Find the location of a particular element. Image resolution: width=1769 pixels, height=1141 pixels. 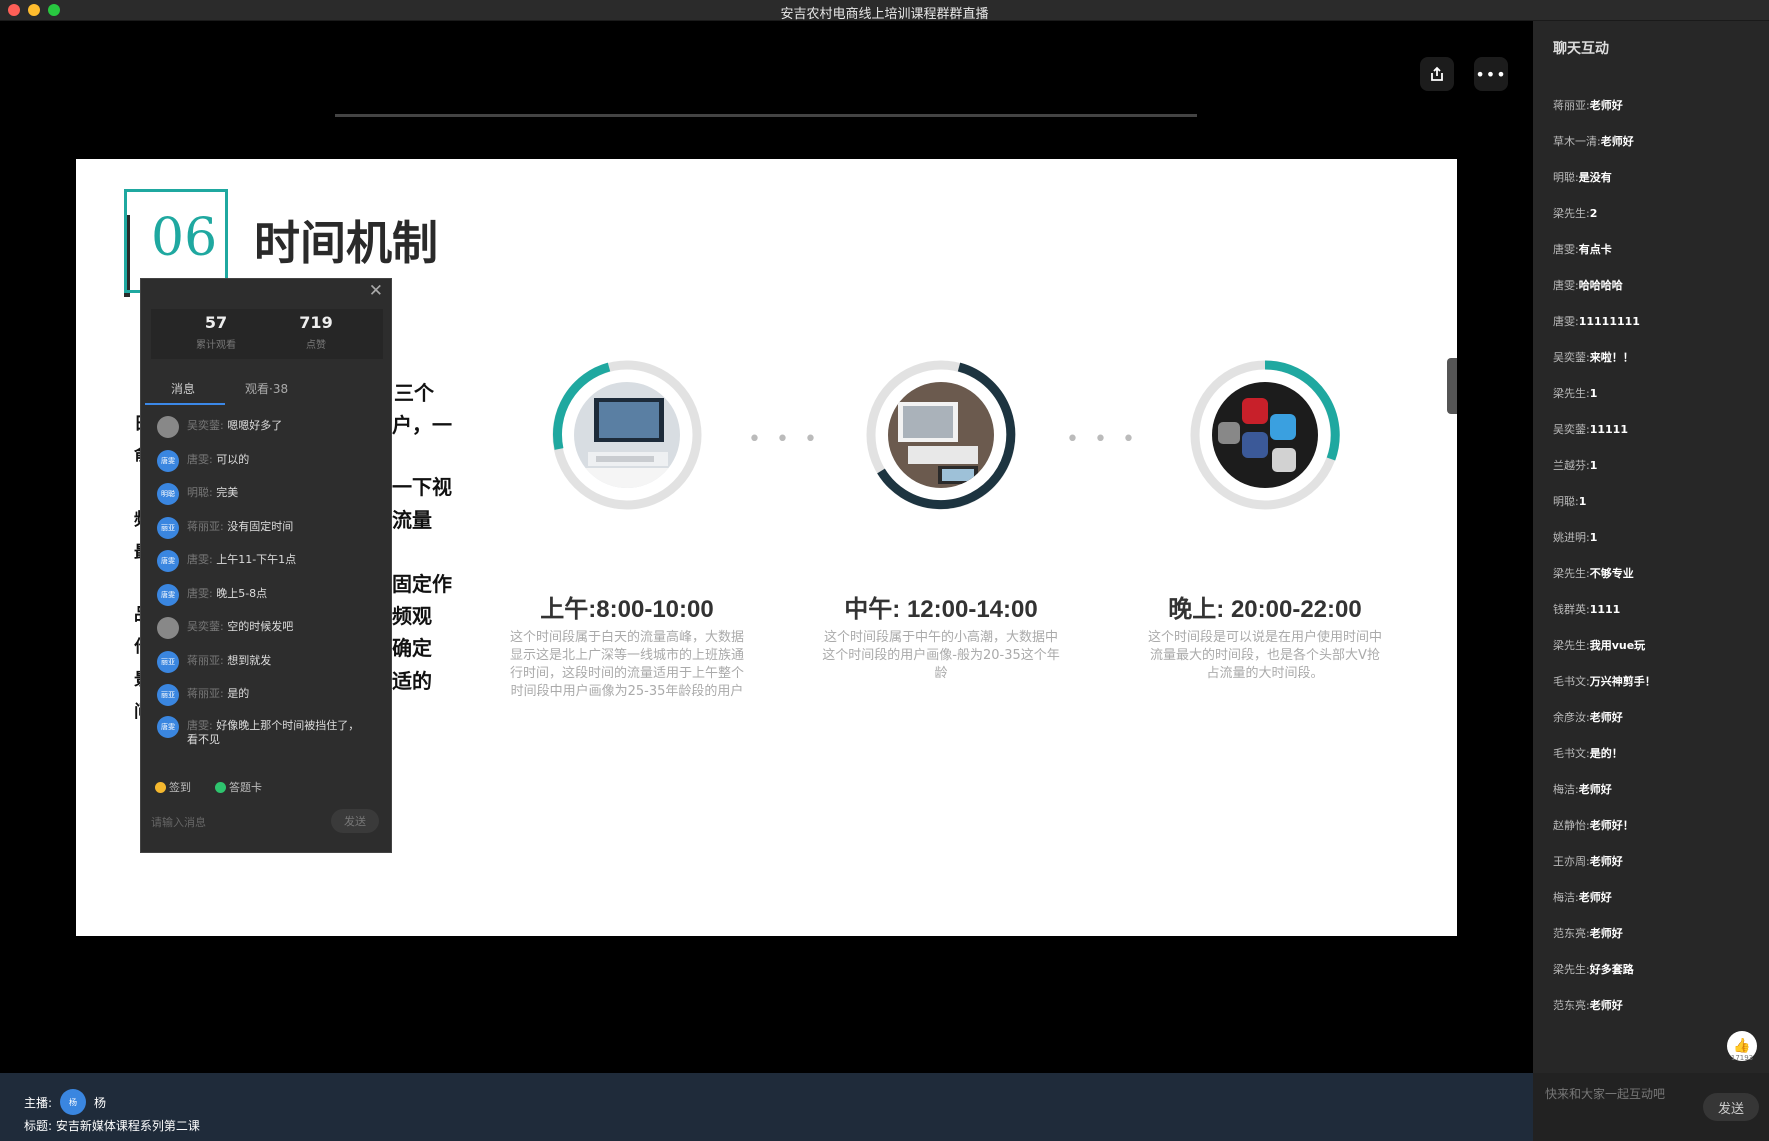

likes-count: 719 is located at coordinates (316, 322).